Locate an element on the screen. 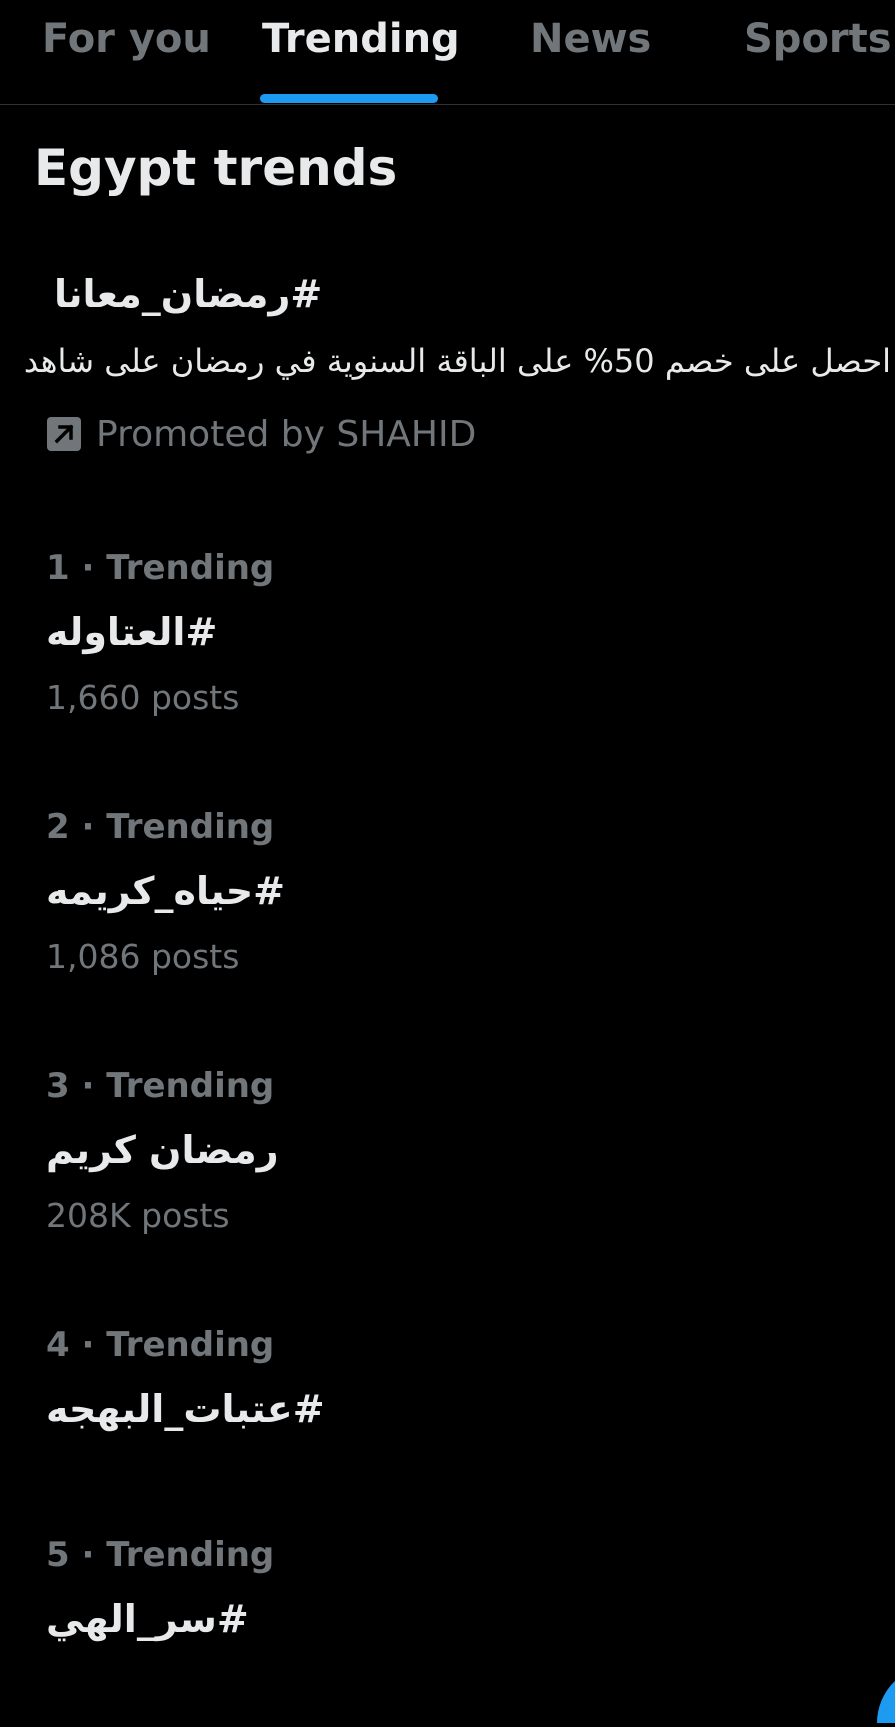 The width and height of the screenshot is (895, 1727). tab-sports: Sports is located at coordinates (818, 60).